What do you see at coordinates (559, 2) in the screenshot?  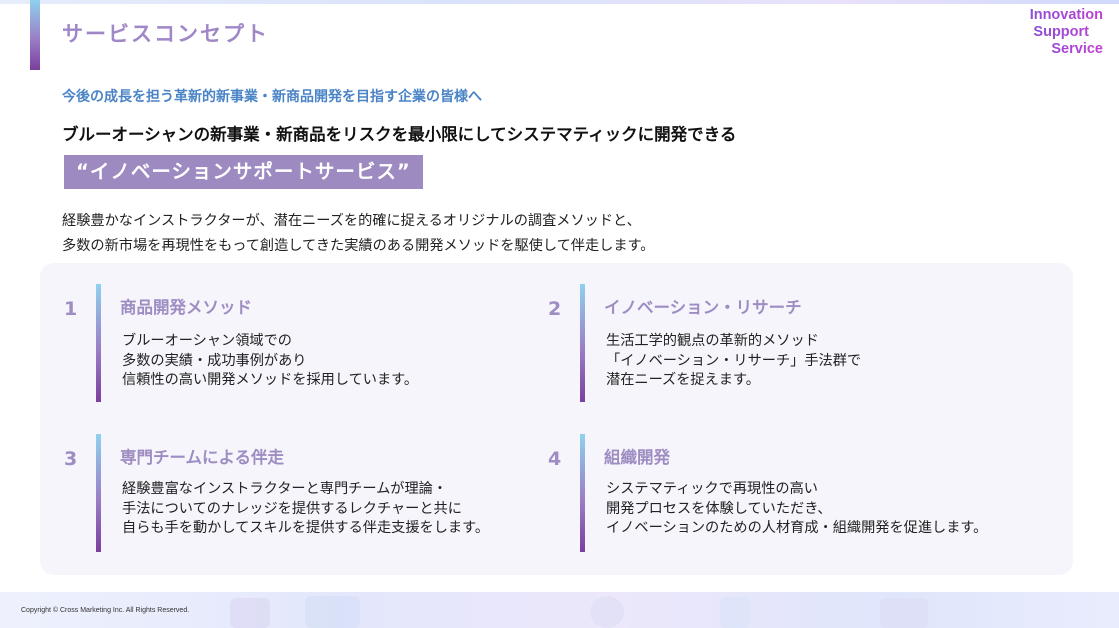 I see `top-decoration-strip` at bounding box center [559, 2].